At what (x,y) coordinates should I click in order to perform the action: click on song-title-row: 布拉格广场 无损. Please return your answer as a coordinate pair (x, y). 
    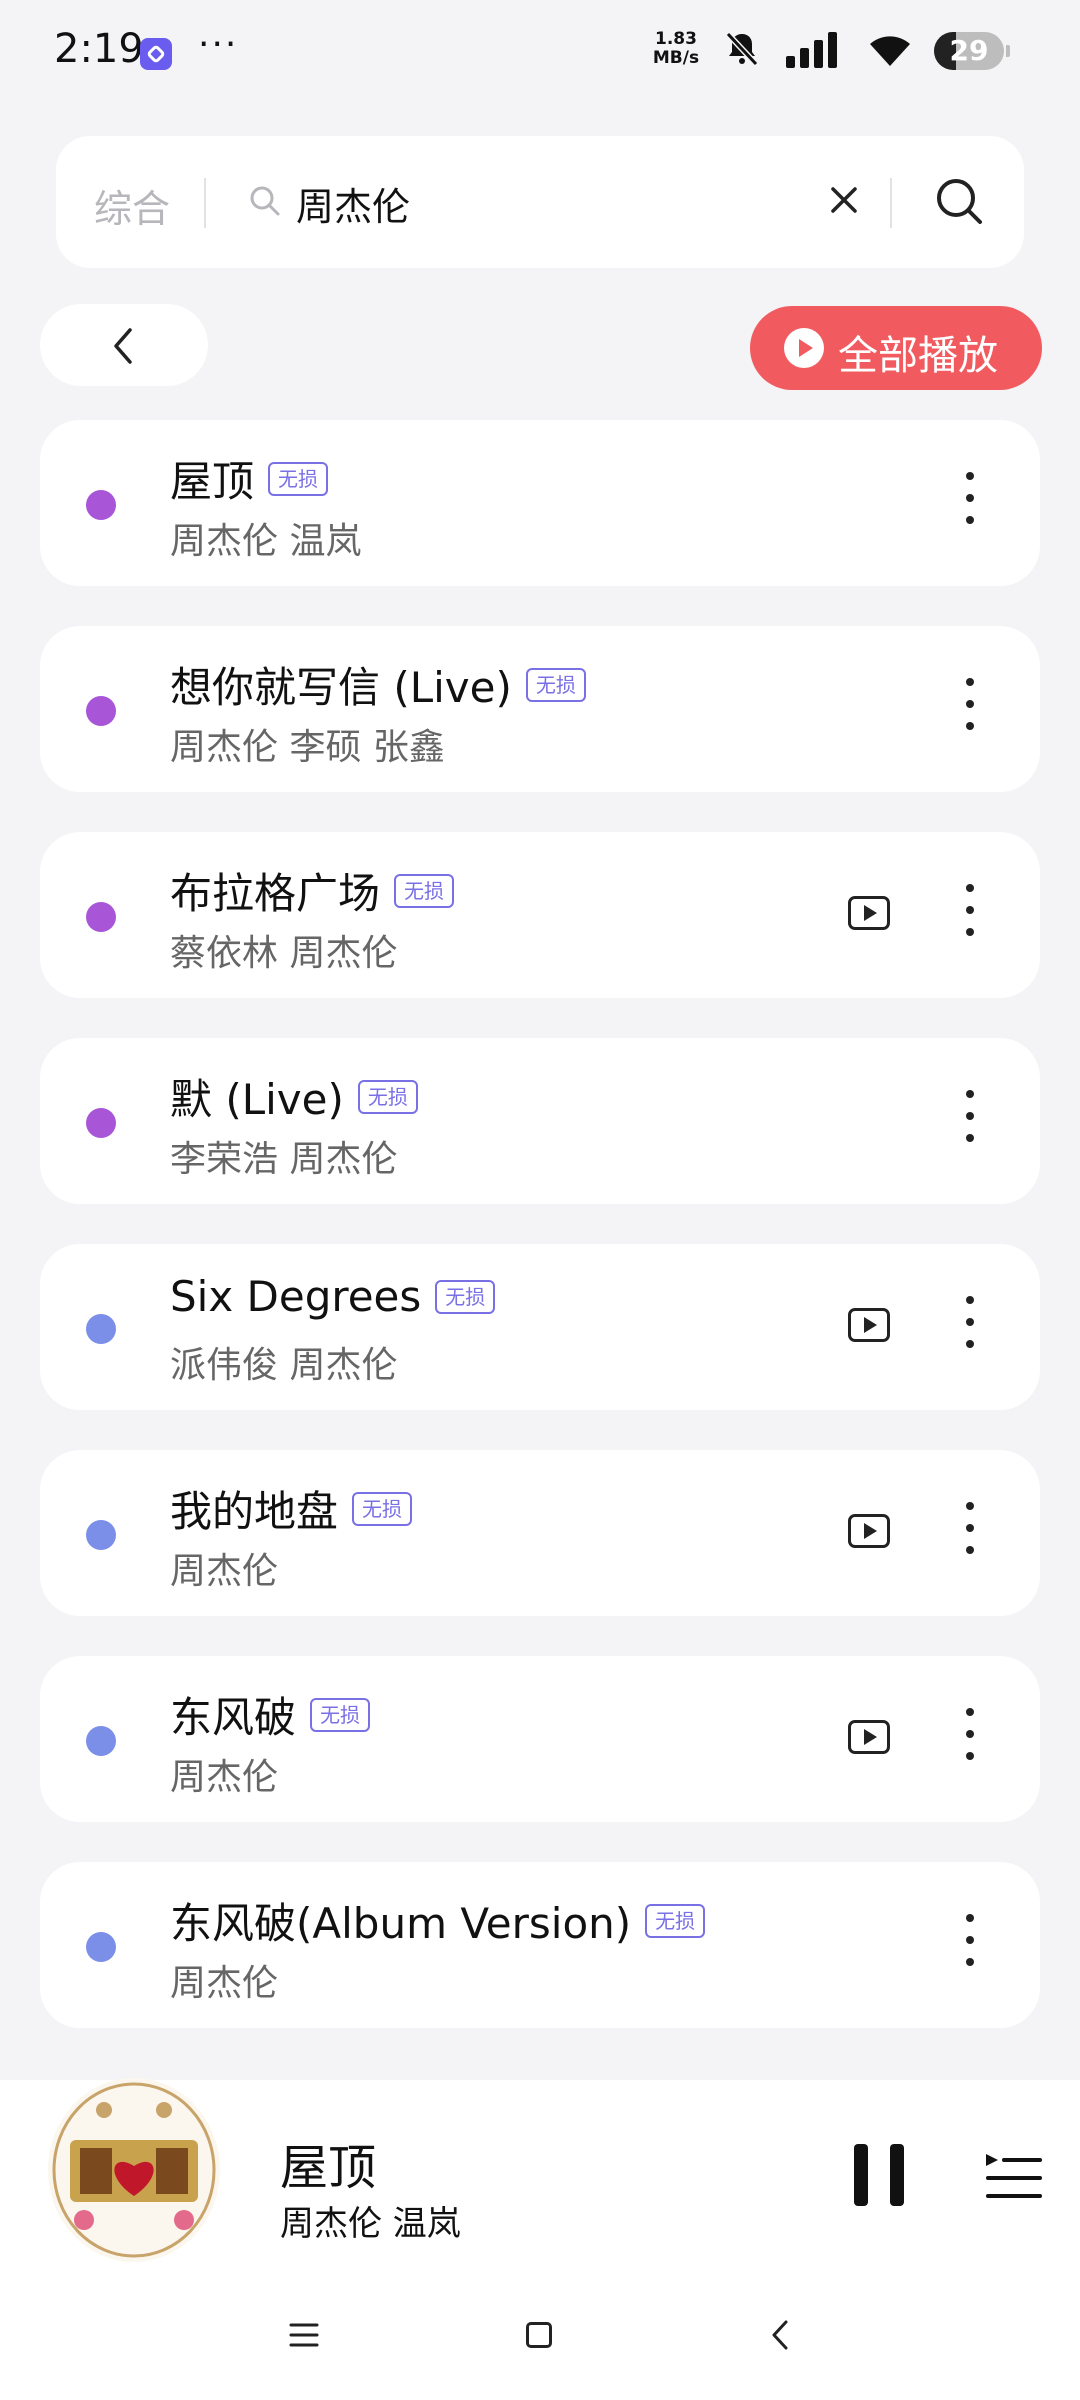
    Looking at the image, I should click on (312, 890).